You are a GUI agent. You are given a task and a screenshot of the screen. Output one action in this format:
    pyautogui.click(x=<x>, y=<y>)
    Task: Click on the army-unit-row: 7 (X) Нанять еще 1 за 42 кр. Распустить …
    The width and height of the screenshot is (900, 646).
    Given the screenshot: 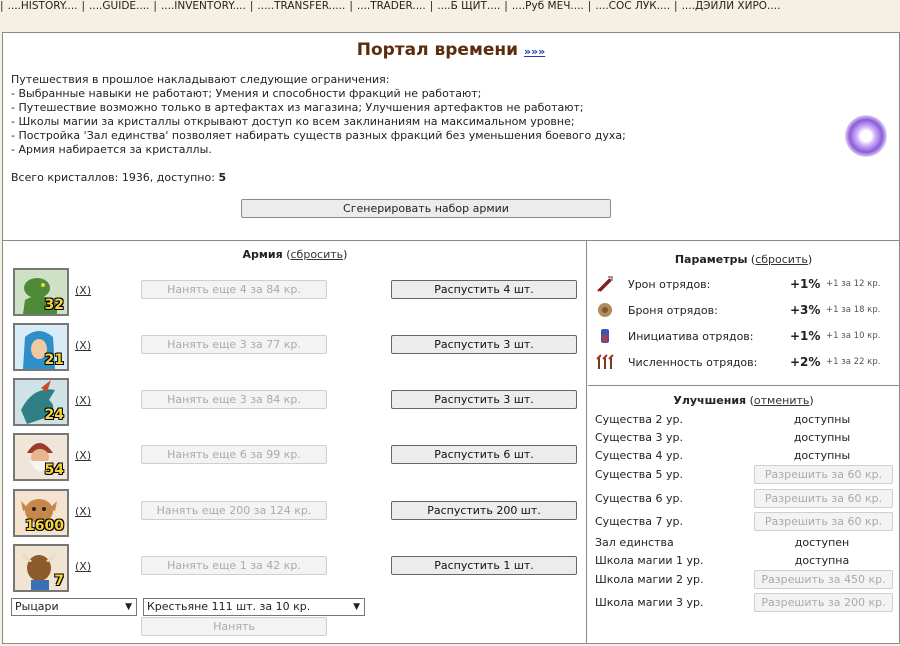 What is the action you would take?
    pyautogui.click(x=295, y=569)
    